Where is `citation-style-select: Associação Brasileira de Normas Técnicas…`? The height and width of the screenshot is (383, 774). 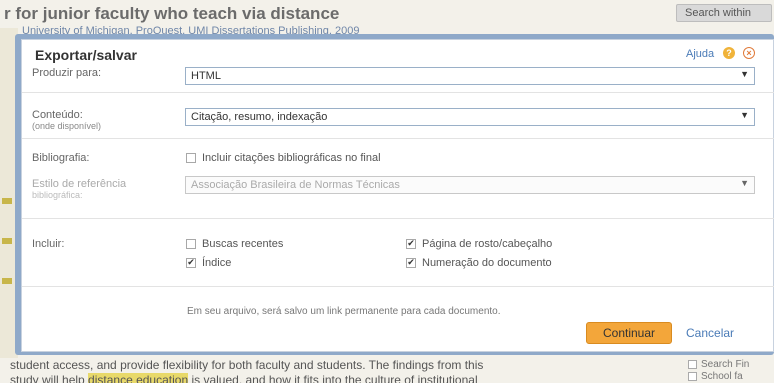
citation-style-select: Associação Brasileira de Normas Técnicas… is located at coordinates (470, 185).